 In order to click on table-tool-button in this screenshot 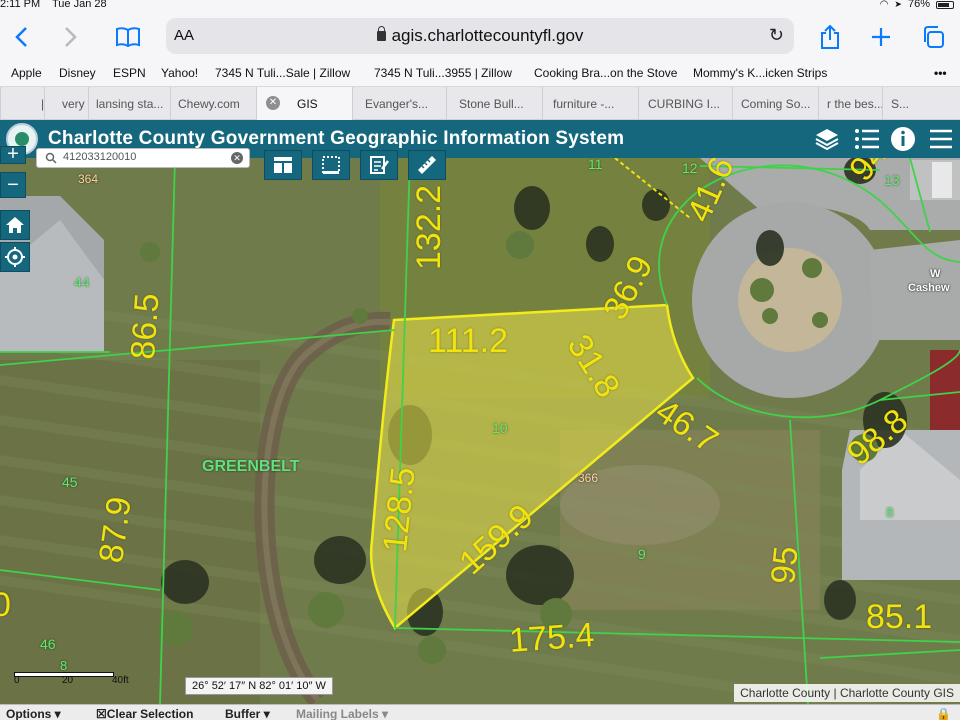, I will do `click(283, 165)`.